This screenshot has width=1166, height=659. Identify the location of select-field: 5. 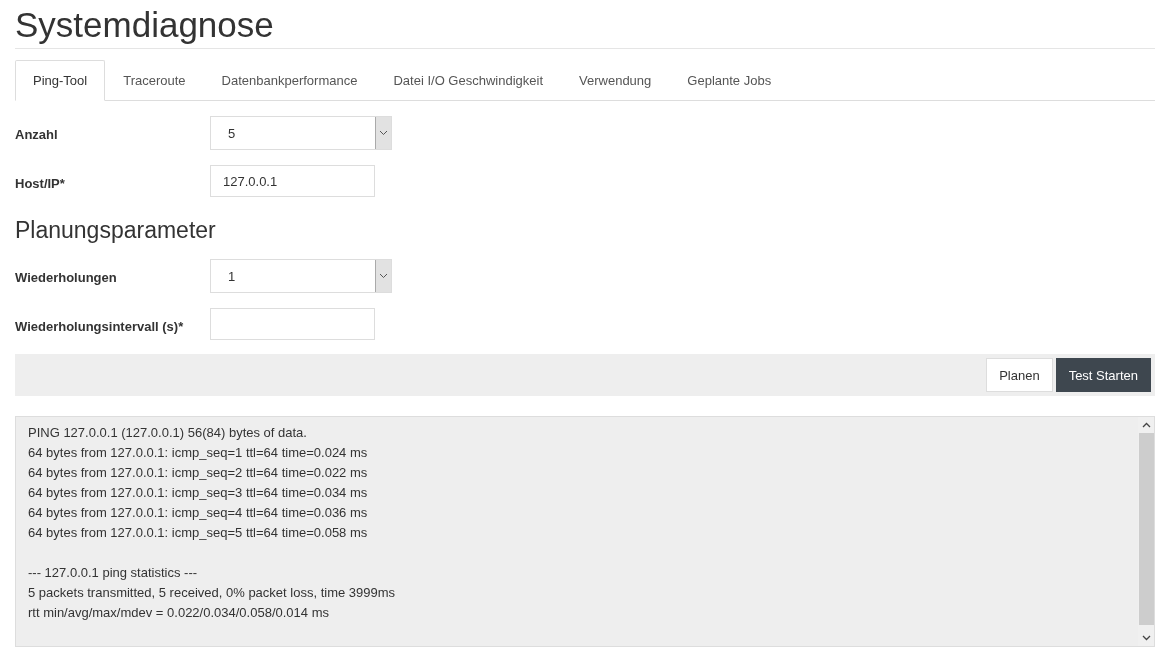
(301, 133).